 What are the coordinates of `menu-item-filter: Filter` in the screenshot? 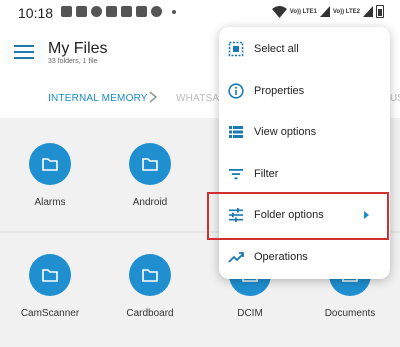 It's located at (304, 174).